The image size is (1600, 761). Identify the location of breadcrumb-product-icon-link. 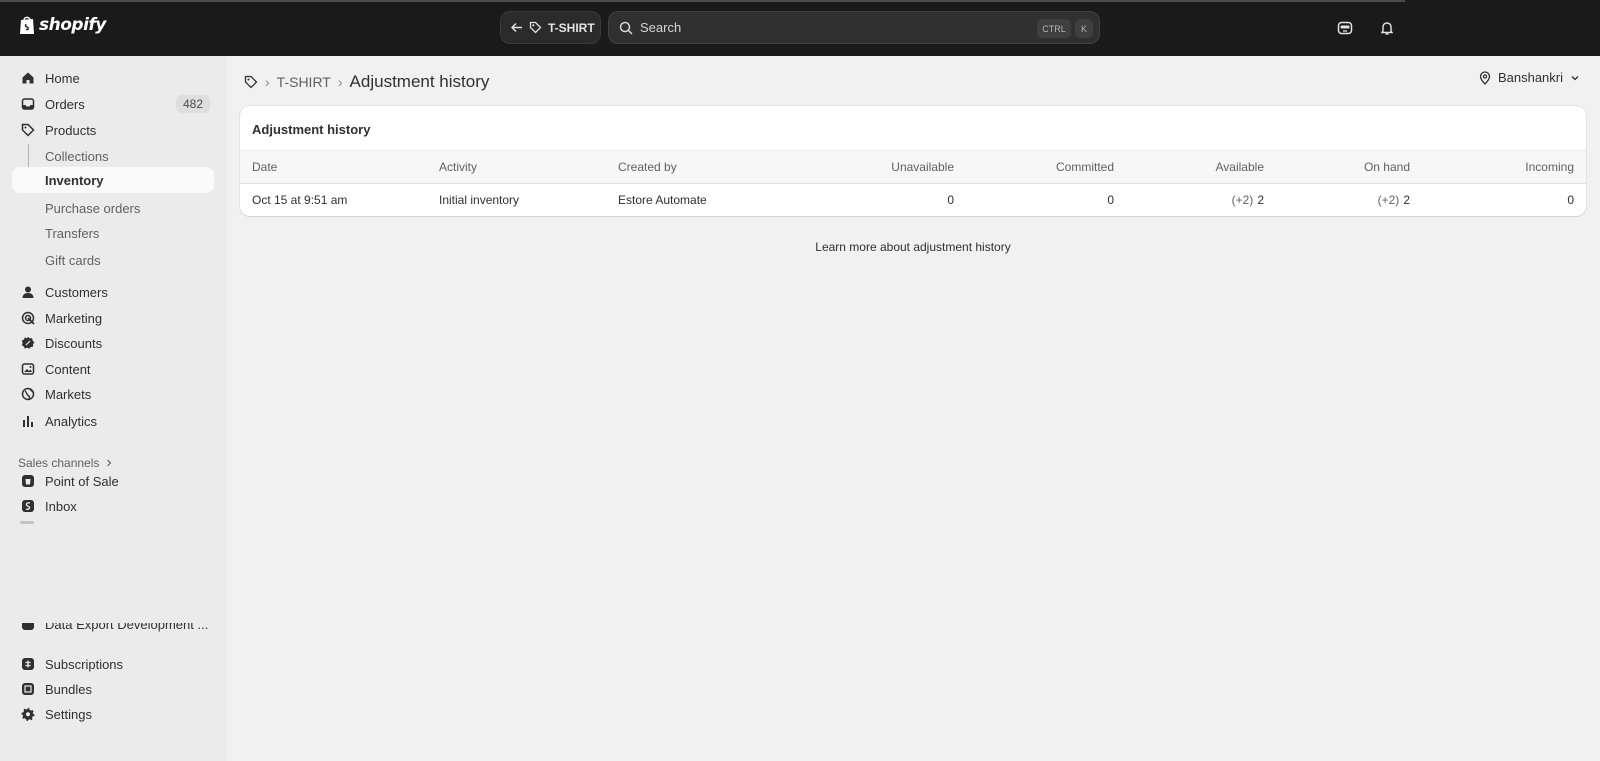
(251, 82).